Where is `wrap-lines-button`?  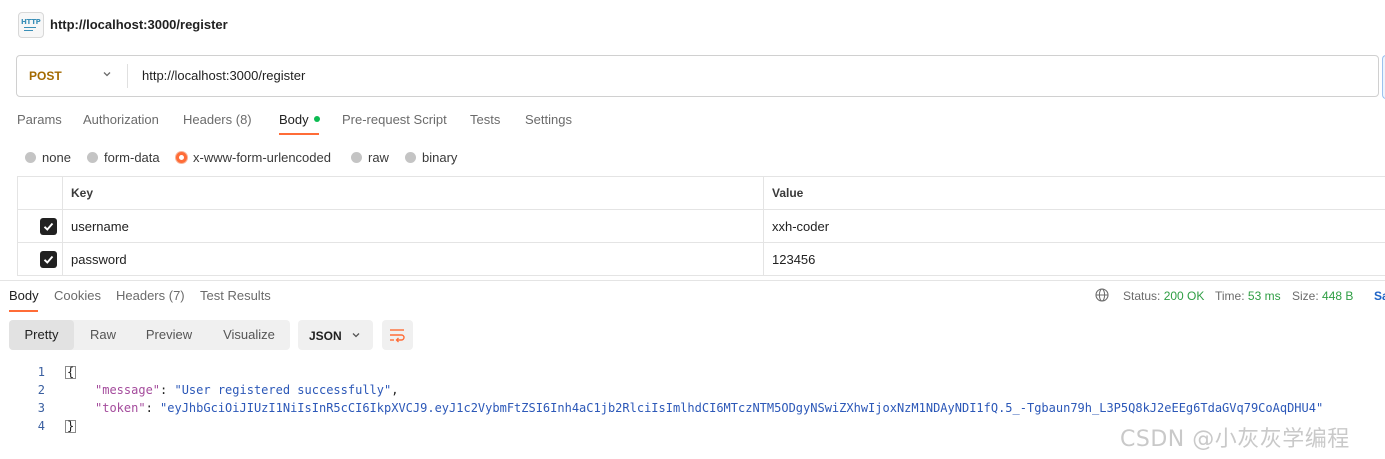
wrap-lines-button is located at coordinates (397, 335).